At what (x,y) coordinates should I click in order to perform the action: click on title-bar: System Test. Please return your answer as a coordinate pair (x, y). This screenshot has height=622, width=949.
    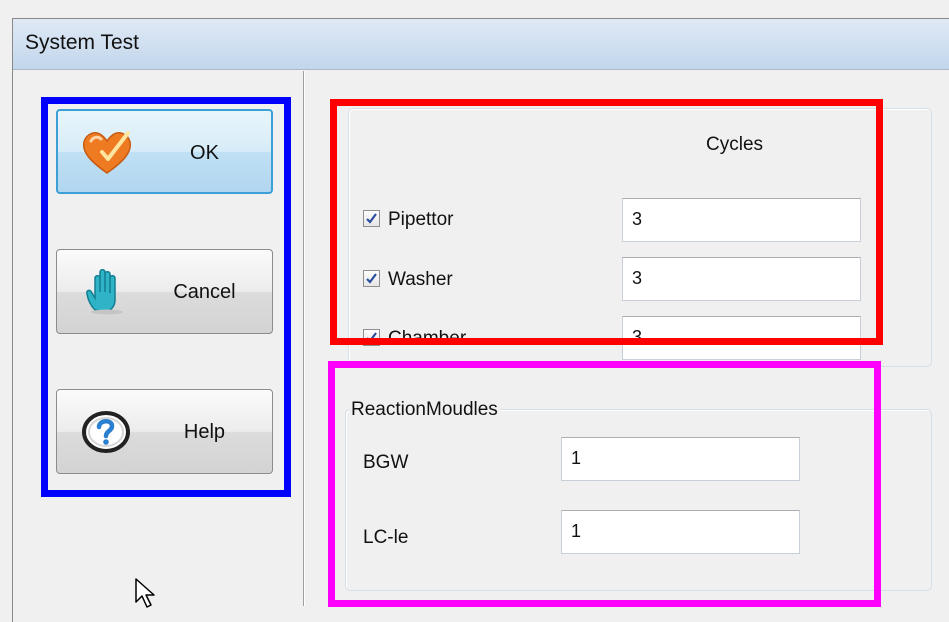
    Looking at the image, I should click on (481, 44).